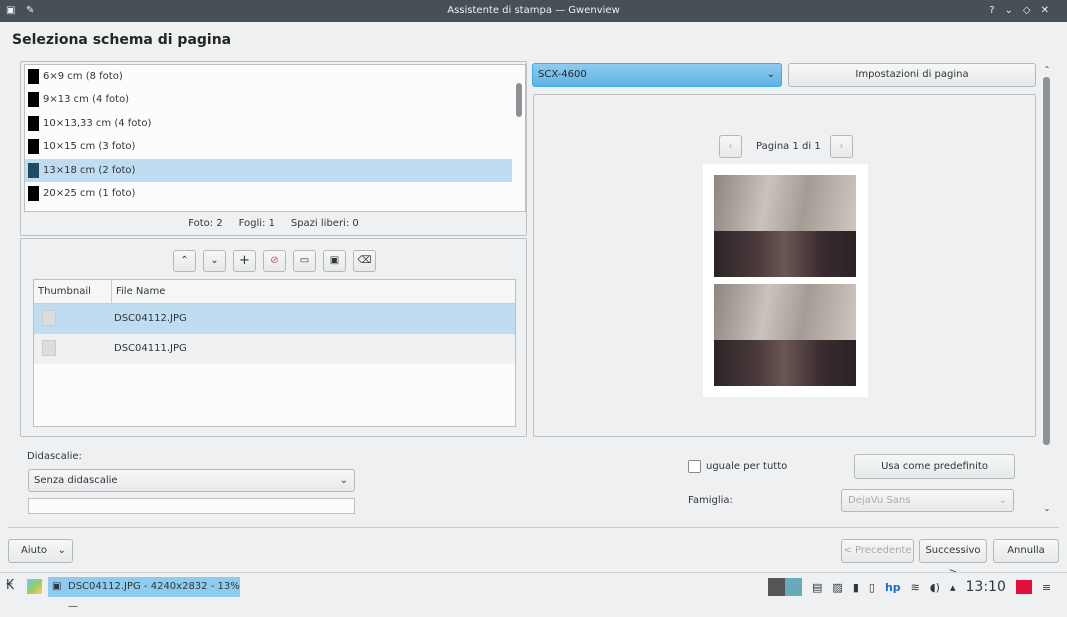 Image resolution: width=1067 pixels, height=617 pixels. I want to click on remove-button: ⊘, so click(274, 261).